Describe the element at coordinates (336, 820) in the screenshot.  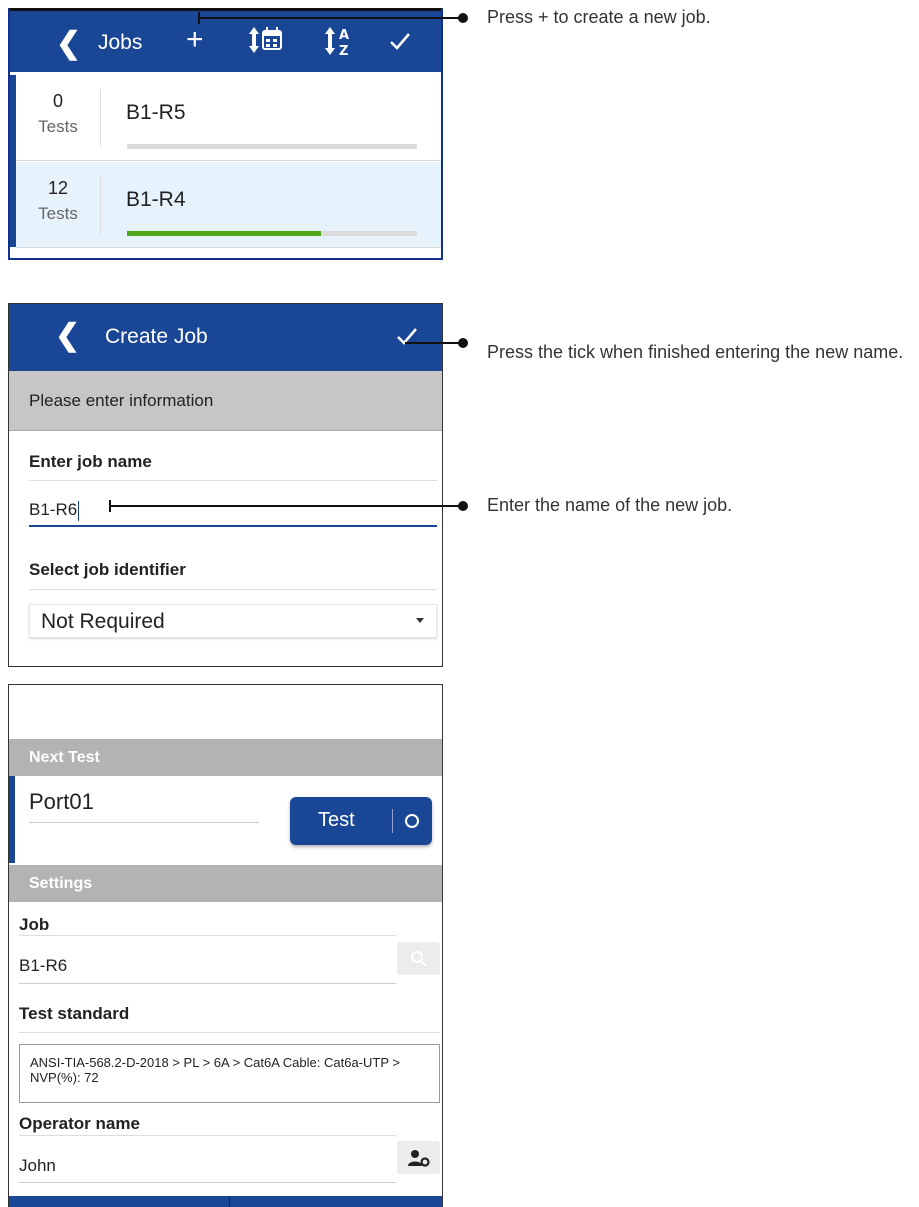
I see `test-button-label: Test` at that location.